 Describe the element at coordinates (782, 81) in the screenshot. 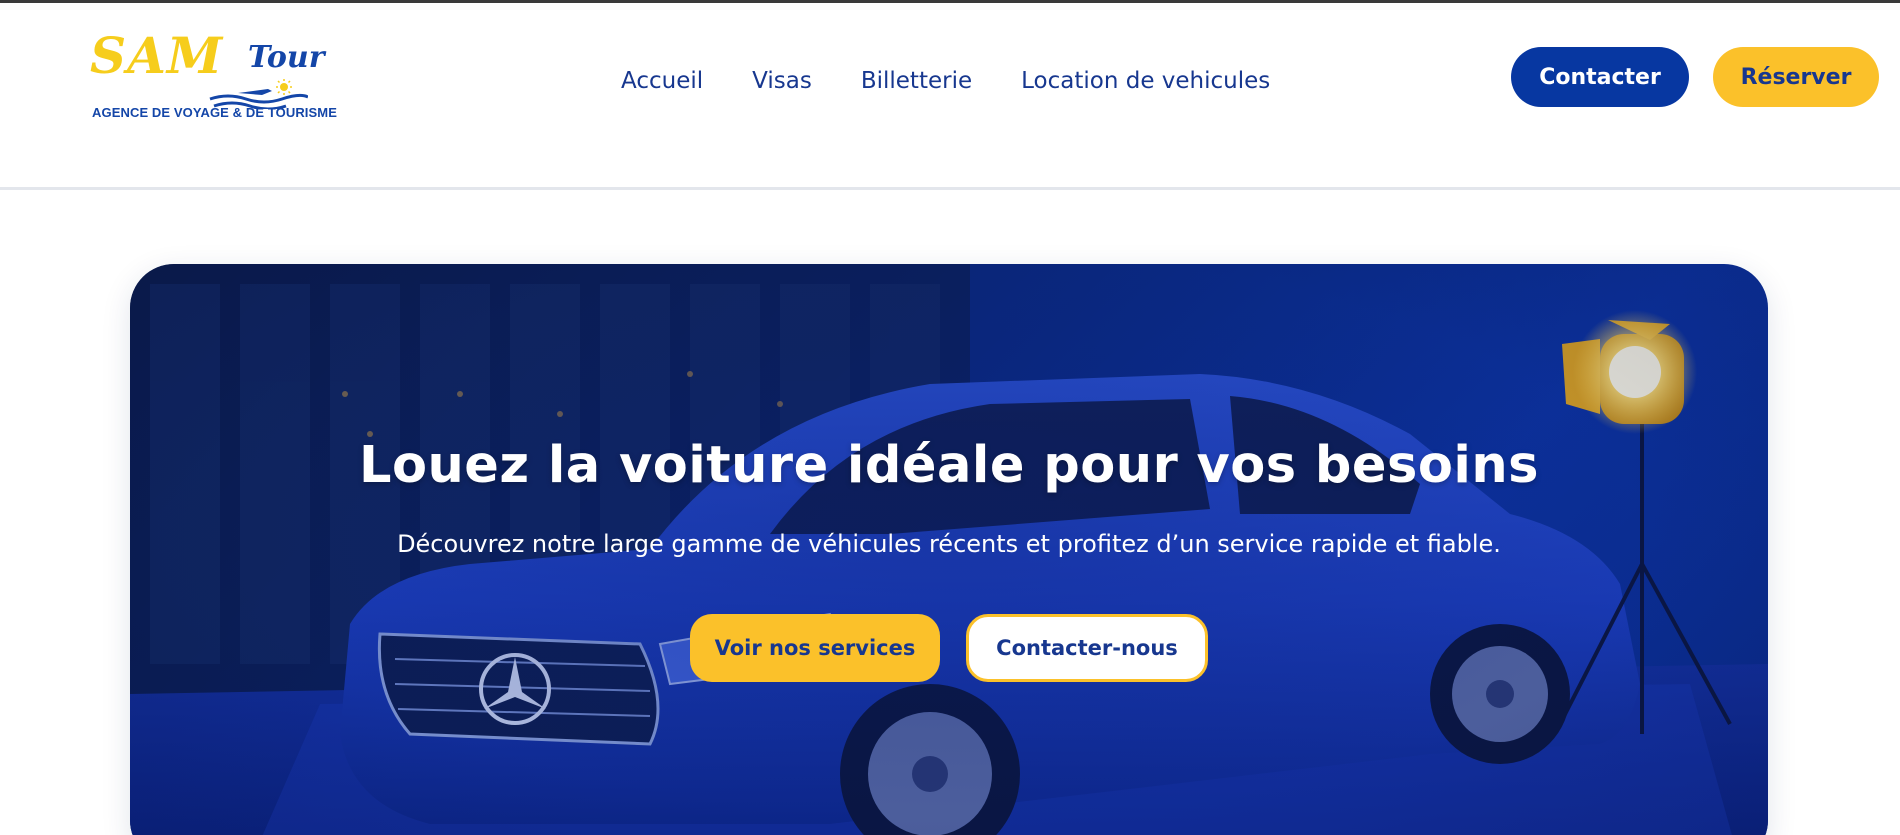

I see `nav-item-visas: Visas` at that location.